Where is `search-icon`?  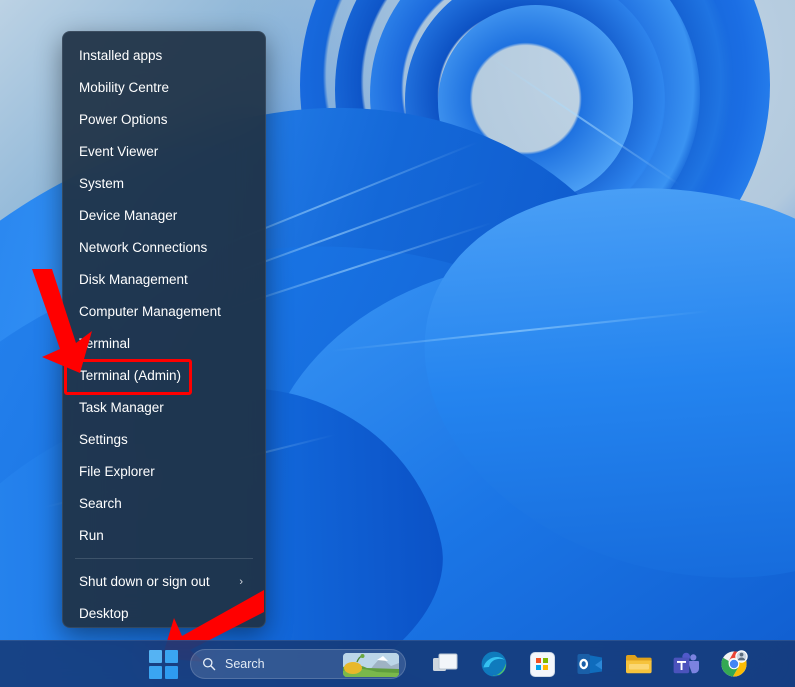
search-icon is located at coordinates (209, 664).